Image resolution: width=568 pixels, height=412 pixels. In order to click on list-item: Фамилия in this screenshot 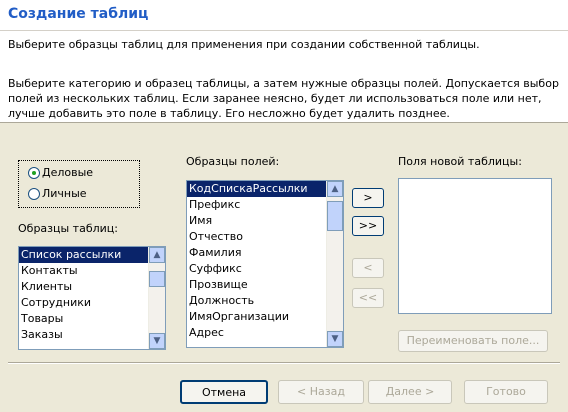, I will do `click(256, 253)`.